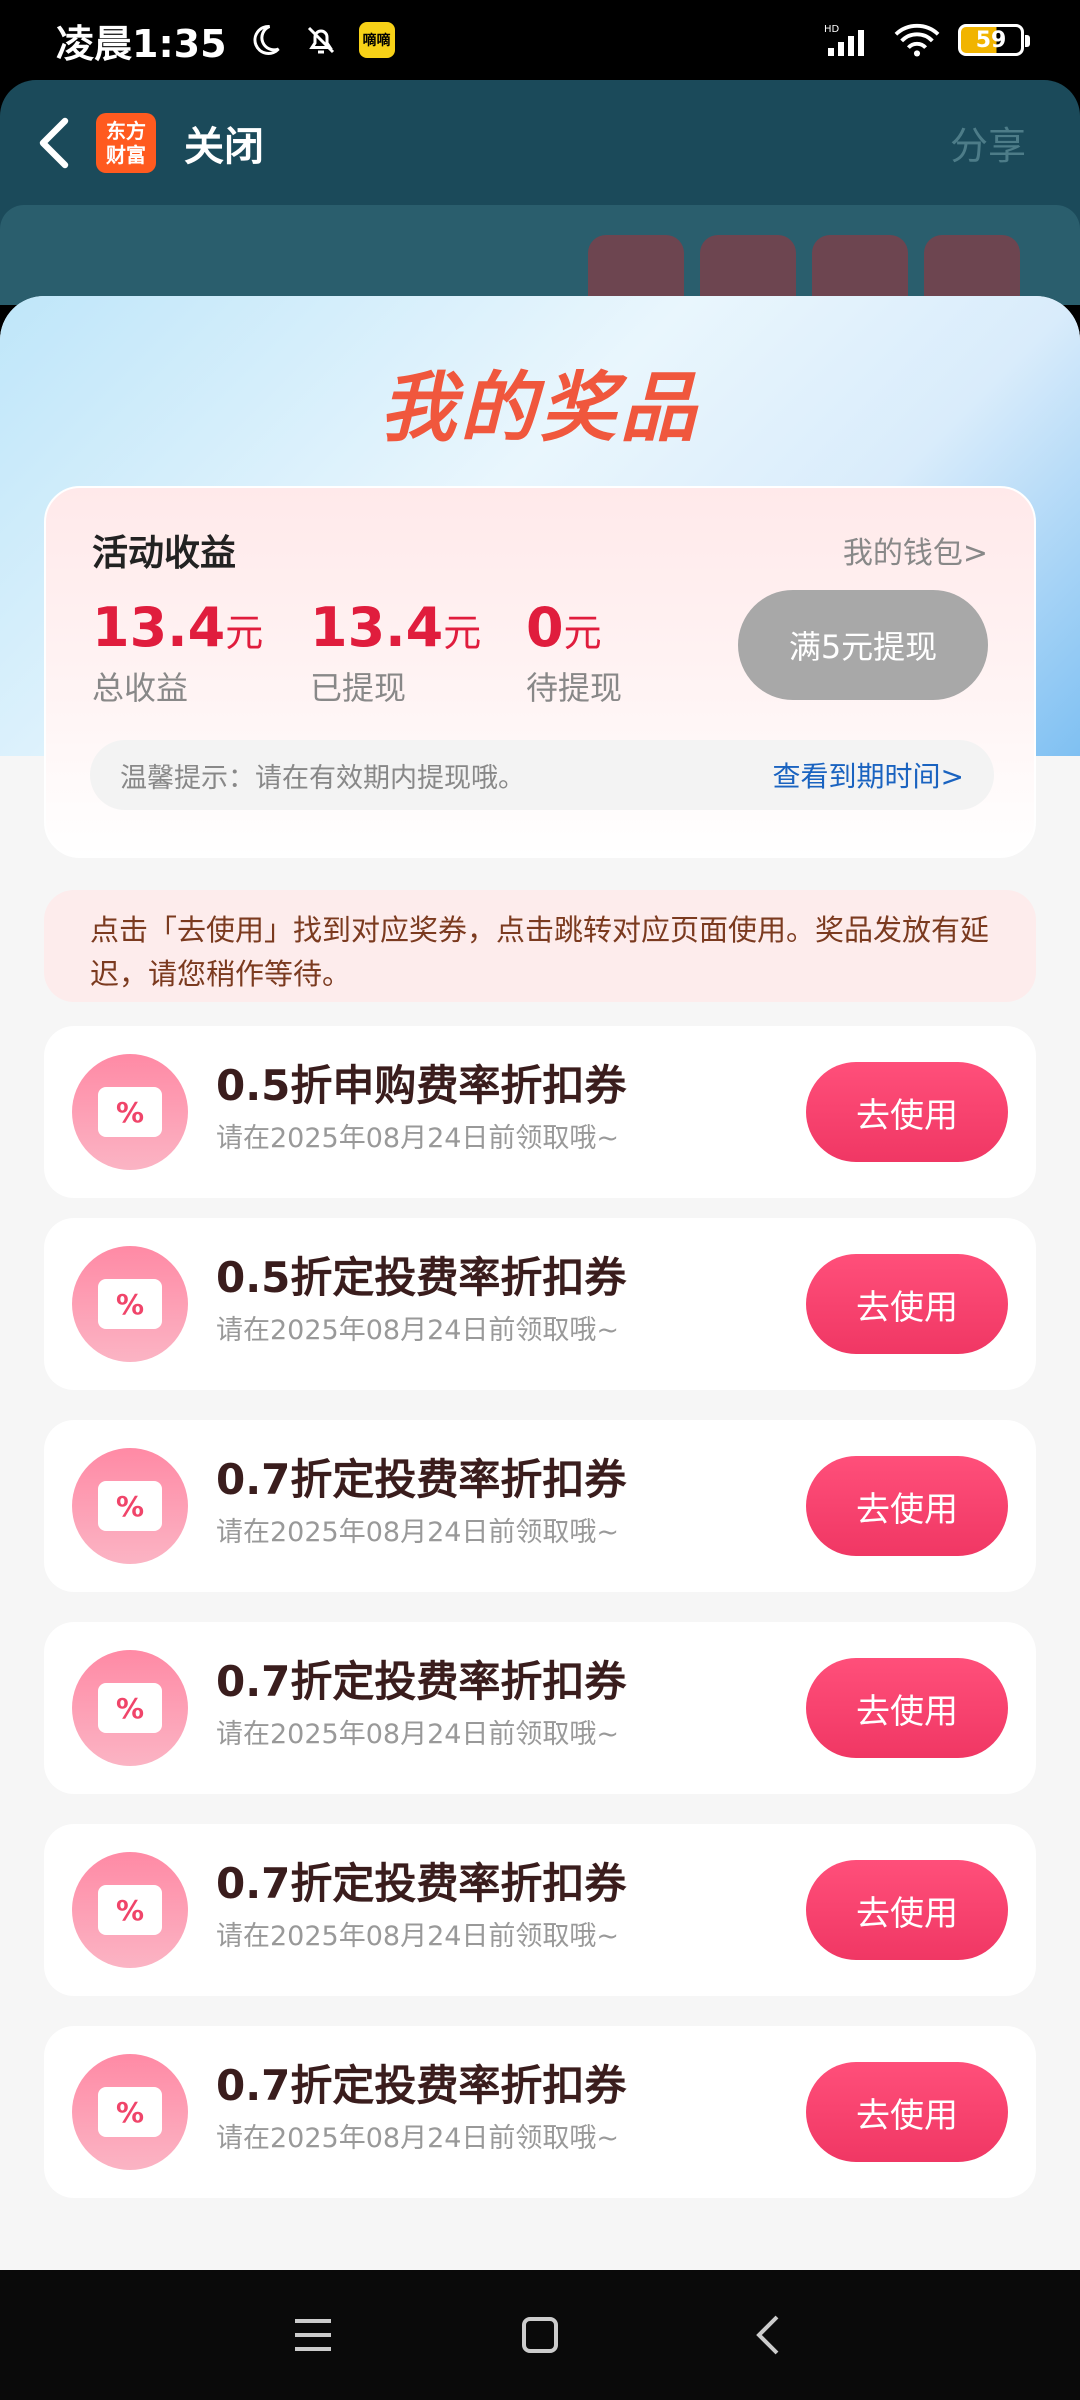 This screenshot has width=1080, height=2400. I want to click on share-button: 分享, so click(988, 142).